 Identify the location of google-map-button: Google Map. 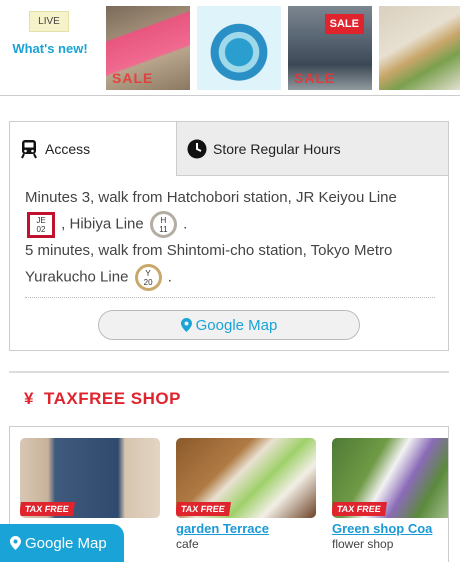
(229, 325).